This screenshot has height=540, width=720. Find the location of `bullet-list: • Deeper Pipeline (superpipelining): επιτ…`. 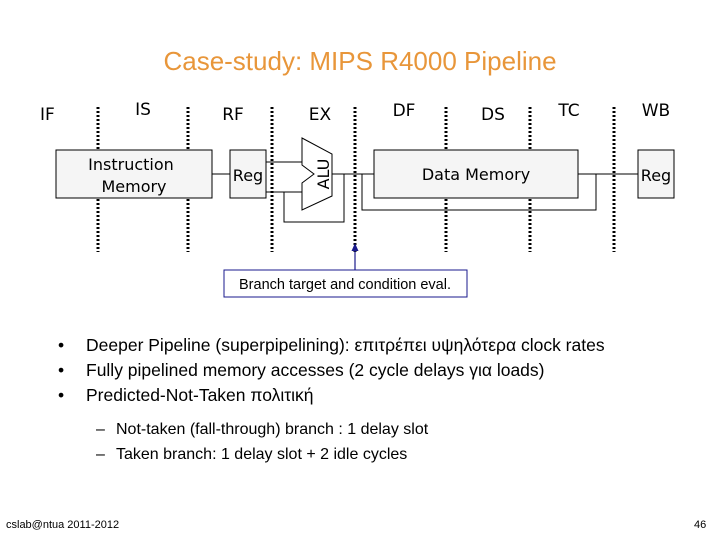

bullet-list: • Deeper Pipeline (superpipelining): επιτ… is located at coordinates (331, 370).